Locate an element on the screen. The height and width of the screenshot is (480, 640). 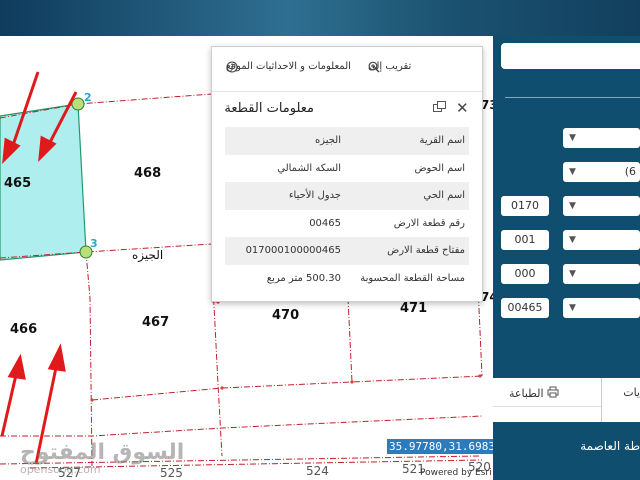
coordinates-readout: 35.97780,31.69836 is located at coordinates (440, 446).